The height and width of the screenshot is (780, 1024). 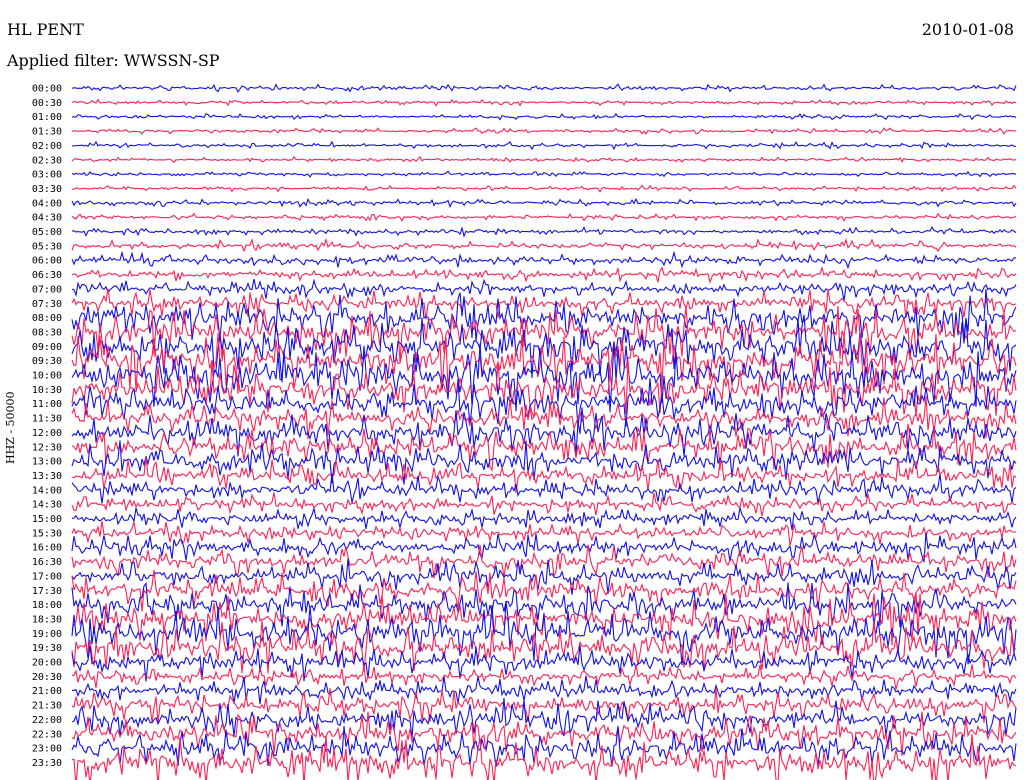 I want to click on tick-label-0900: 09:00, so click(x=47, y=347).